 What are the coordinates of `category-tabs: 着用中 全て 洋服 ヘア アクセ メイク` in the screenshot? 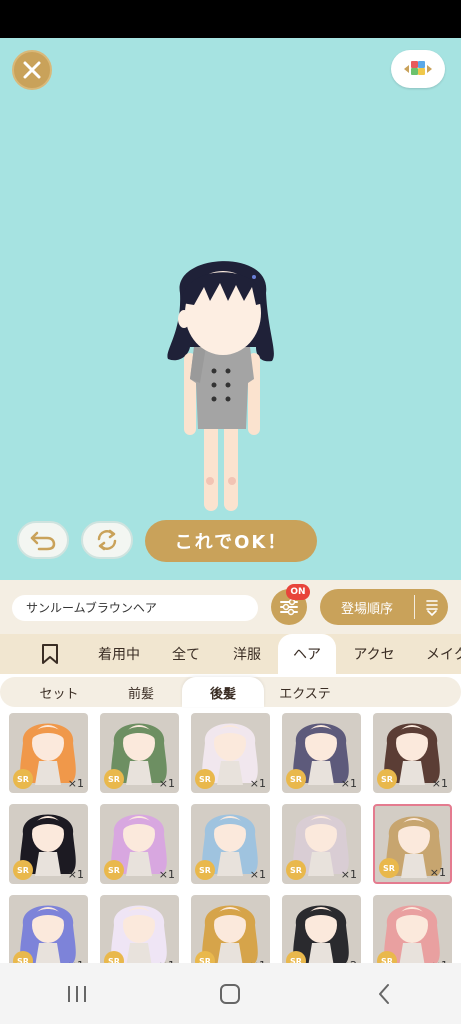 It's located at (230, 654).